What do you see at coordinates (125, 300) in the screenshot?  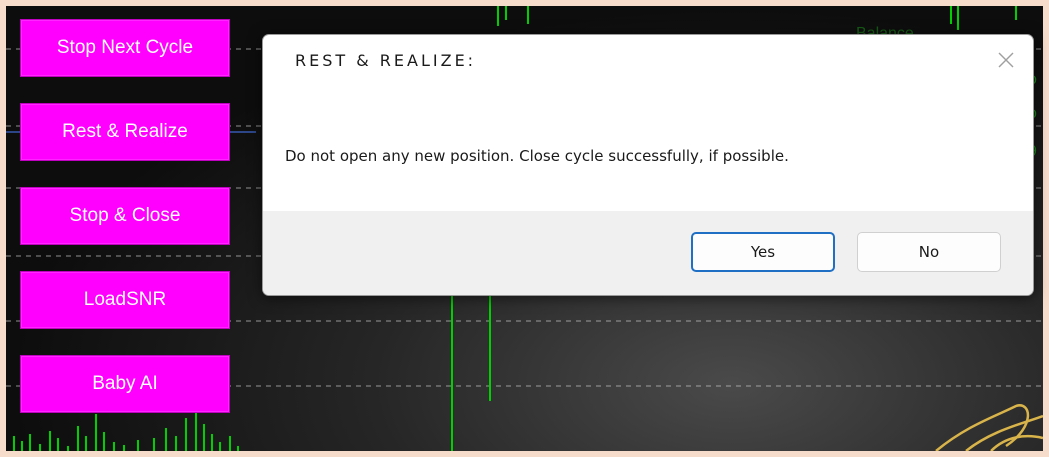 I see `load-snr-button: LoadSNR` at bounding box center [125, 300].